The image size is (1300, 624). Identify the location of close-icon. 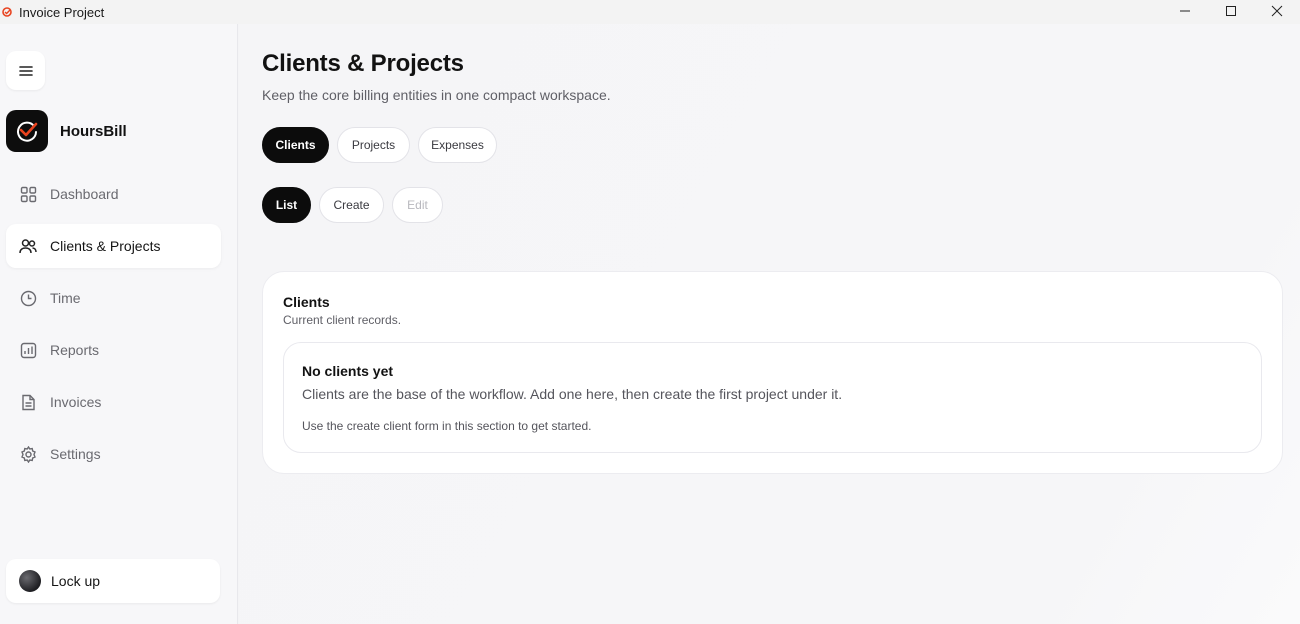
(1277, 11).